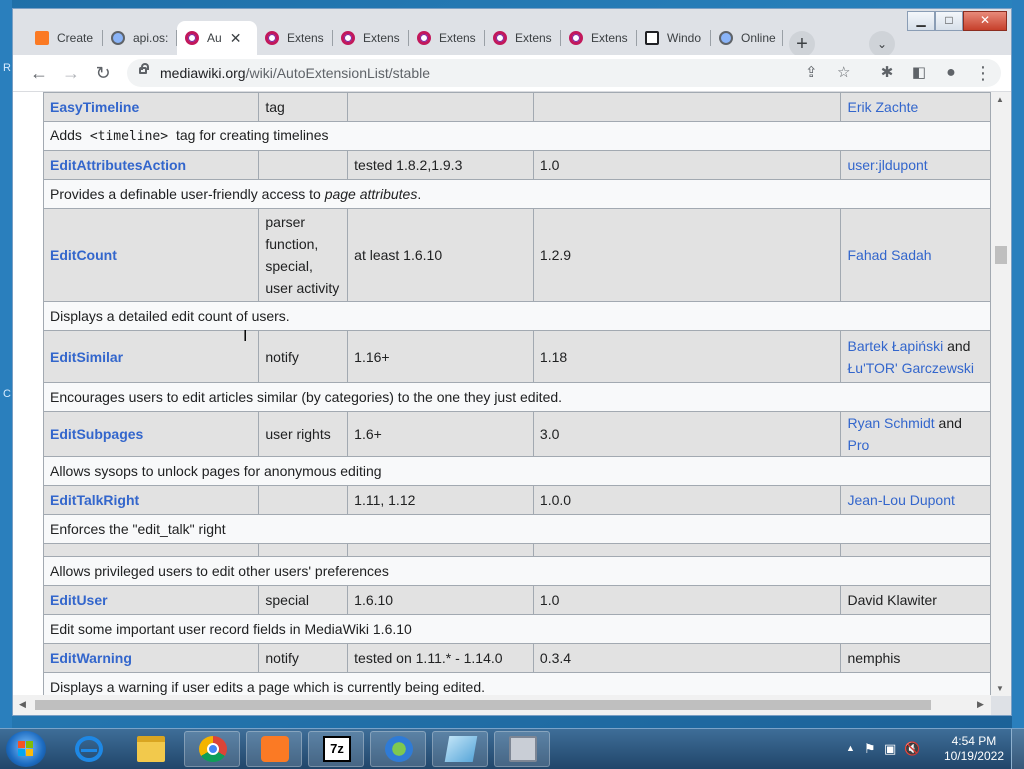 The height and width of the screenshot is (769, 1024). What do you see at coordinates (887, 165) in the screenshot?
I see `author-link: user:jldupont` at bounding box center [887, 165].